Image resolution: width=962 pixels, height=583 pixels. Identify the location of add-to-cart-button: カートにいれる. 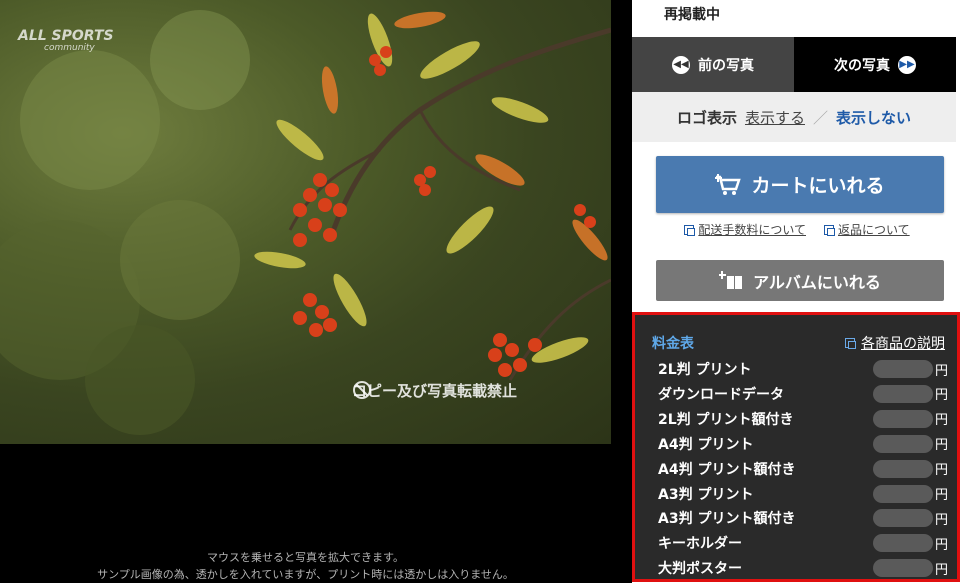
(800, 184).